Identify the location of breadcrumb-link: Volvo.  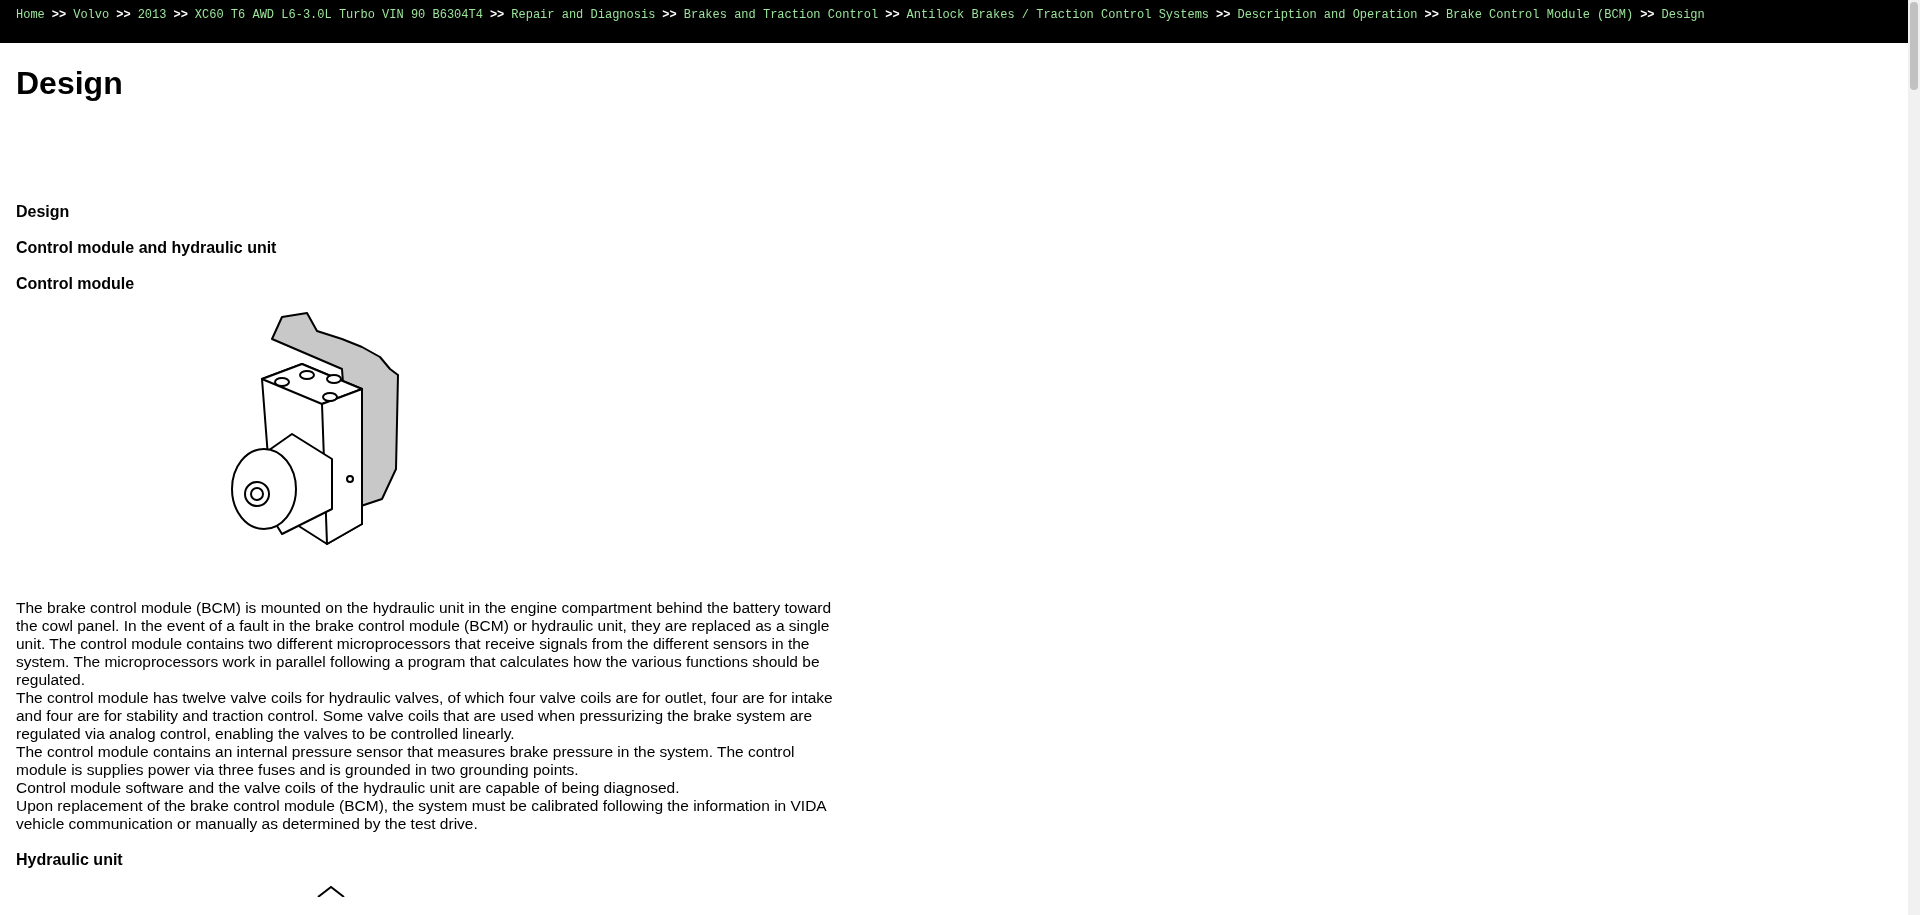
(91, 15).